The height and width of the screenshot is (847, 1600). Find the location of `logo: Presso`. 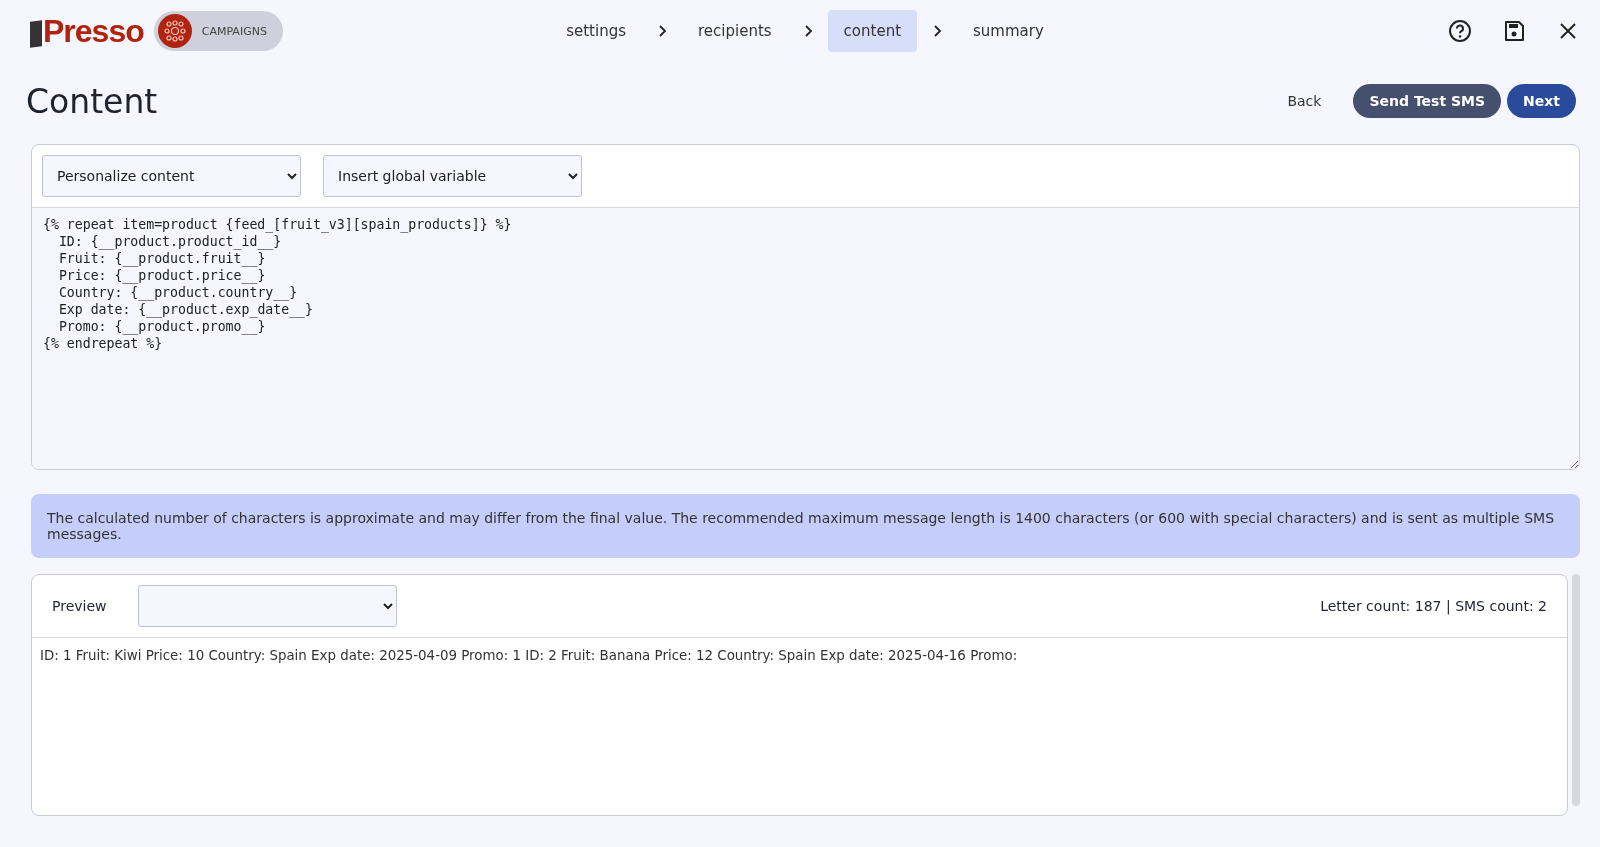

logo: Presso is located at coordinates (87, 31).